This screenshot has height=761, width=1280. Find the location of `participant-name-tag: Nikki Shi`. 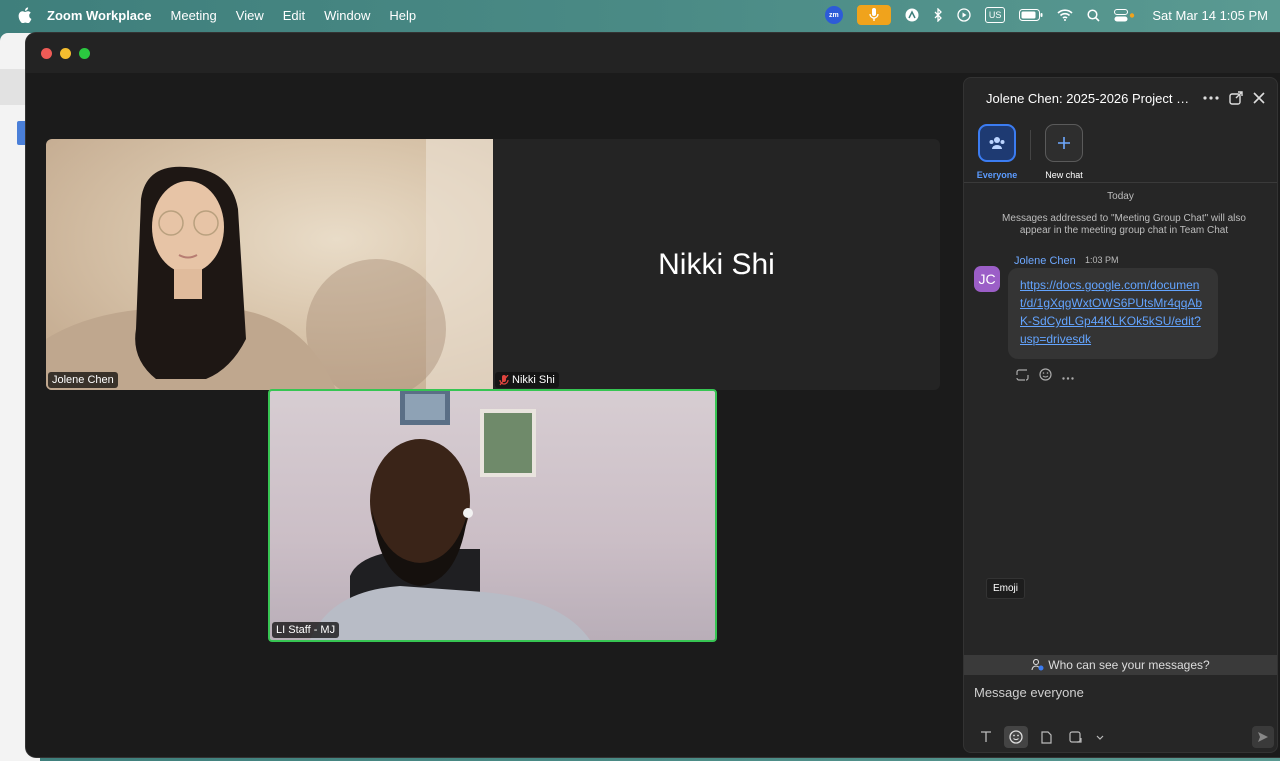

participant-name-tag: Nikki Shi is located at coordinates (527, 380).